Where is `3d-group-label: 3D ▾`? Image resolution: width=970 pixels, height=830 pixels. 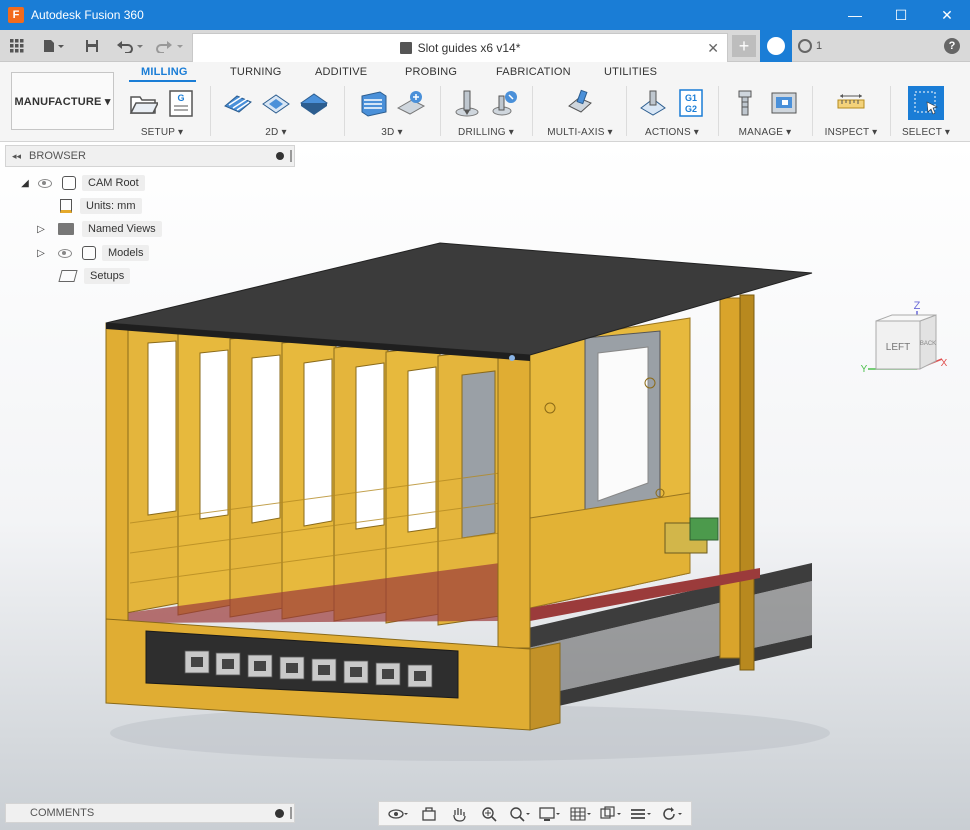
3d-group-label: 3D ▾ is located at coordinates (392, 132).